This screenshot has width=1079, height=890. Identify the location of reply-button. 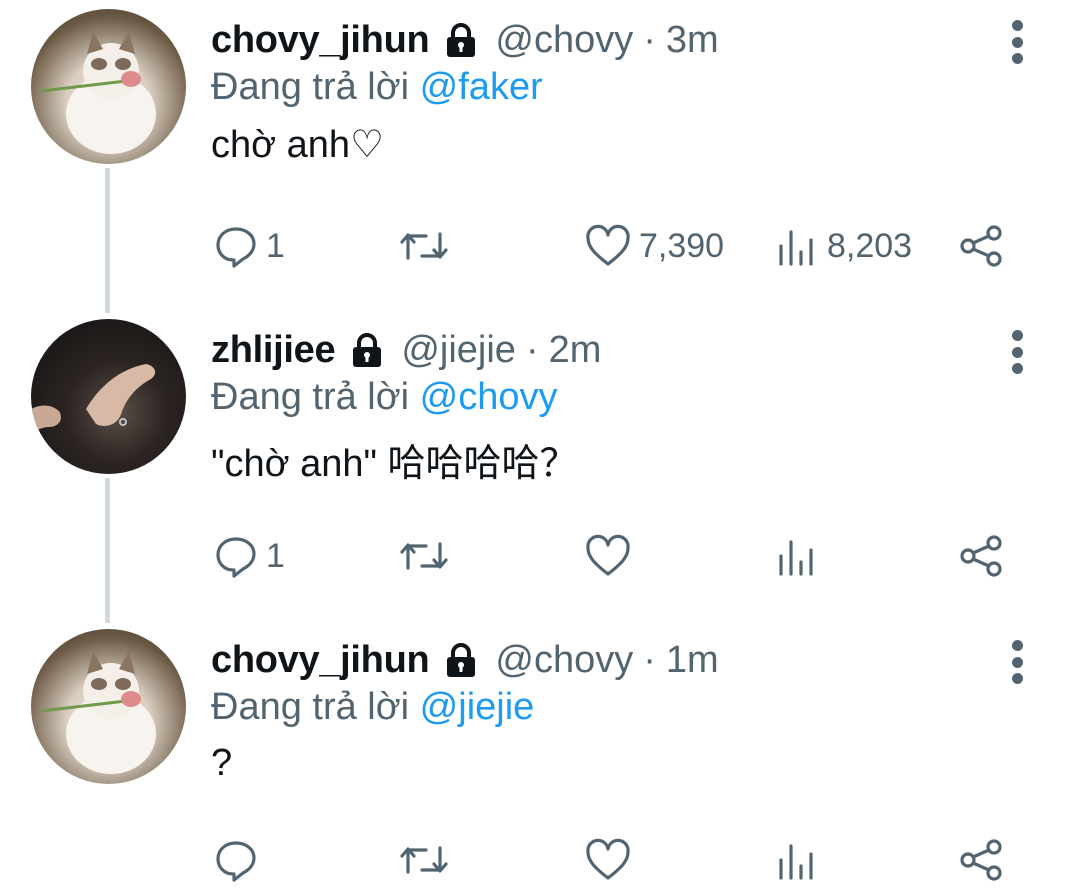
(236, 860).